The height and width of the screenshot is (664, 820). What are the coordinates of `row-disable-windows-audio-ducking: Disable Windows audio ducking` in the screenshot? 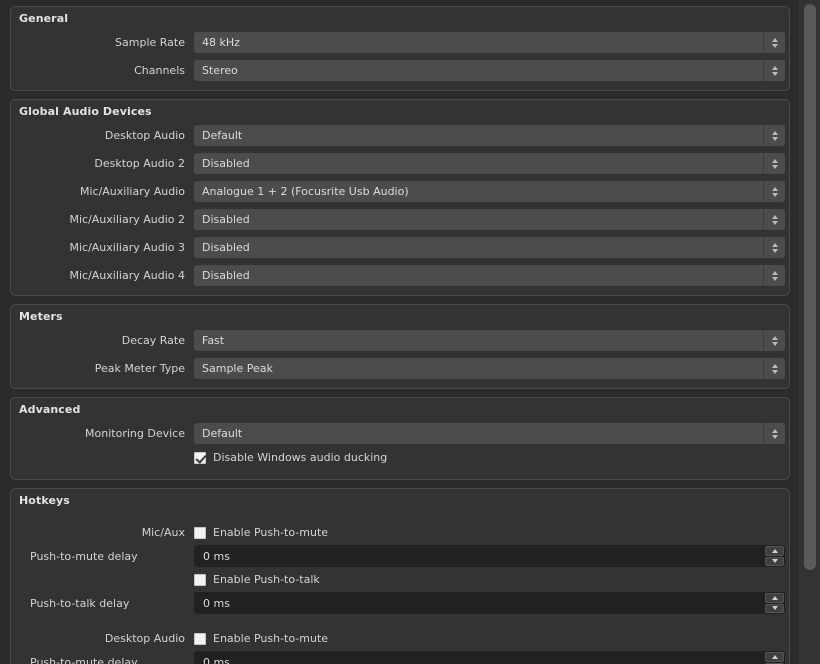 It's located at (400, 457).